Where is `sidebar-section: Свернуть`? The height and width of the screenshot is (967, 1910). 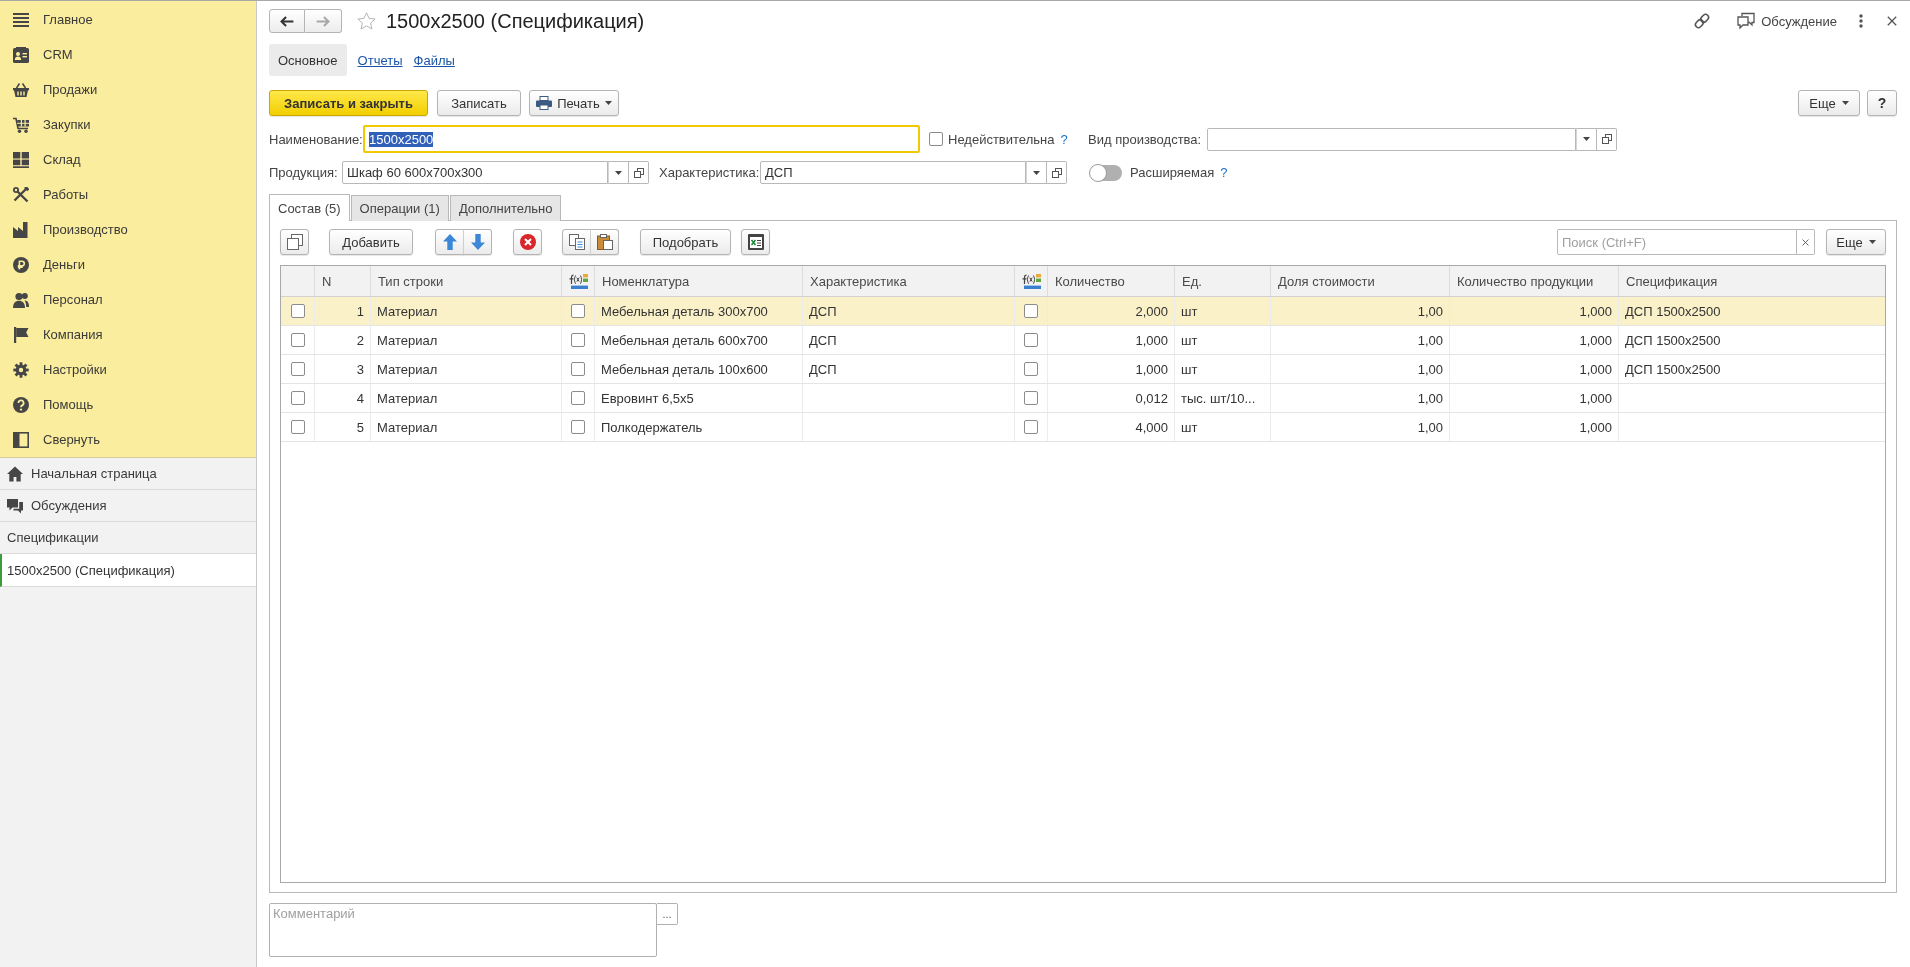 sidebar-section: Свернуть is located at coordinates (128, 439).